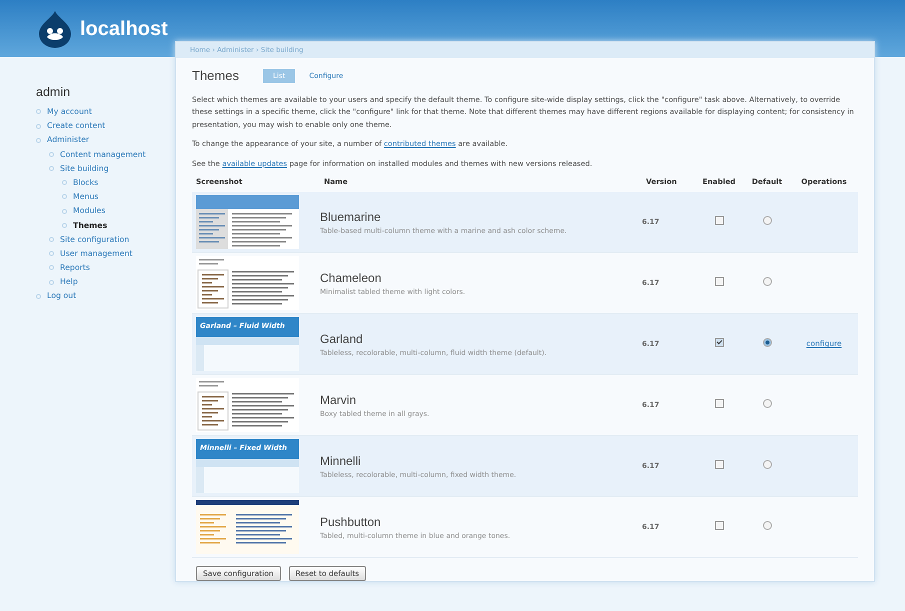 The image size is (905, 611). Describe the element at coordinates (351, 522) in the screenshot. I see `theme-name: Pushbutton` at that location.